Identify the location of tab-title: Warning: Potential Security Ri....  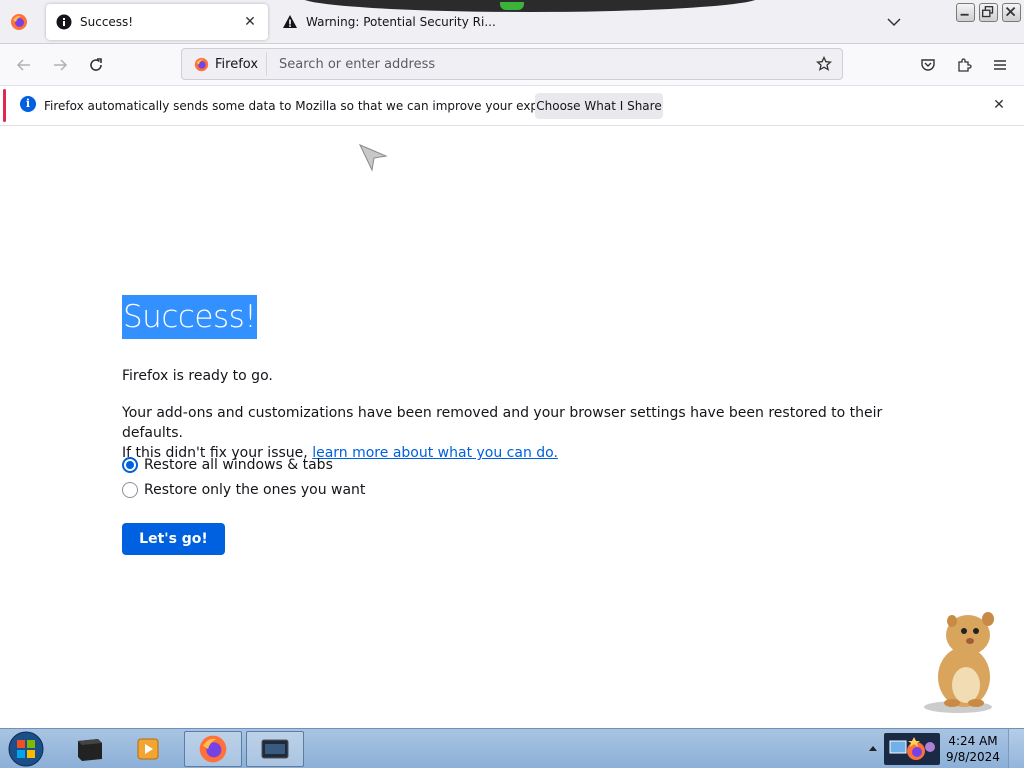
(401, 22).